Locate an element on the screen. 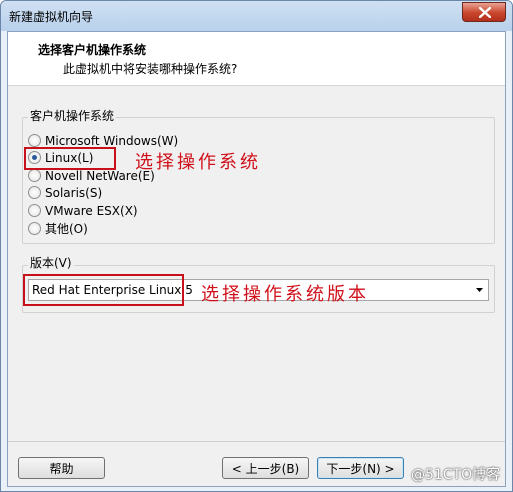 Image resolution: width=513 pixels, height=492 pixels. annotation-select-version: 选择操作系统版本 is located at coordinates (285, 294).